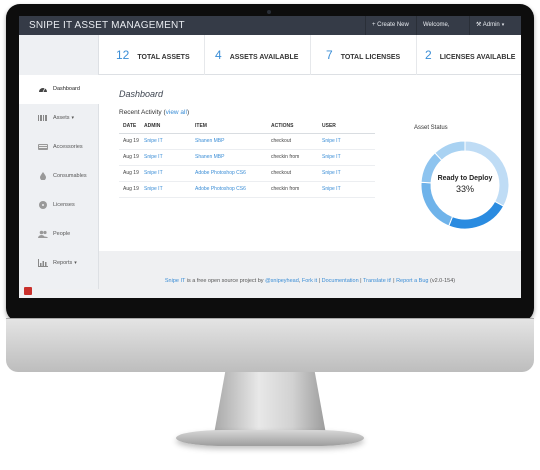 This screenshot has width=540, height=470. Describe the element at coordinates (43, 205) in the screenshot. I see `disc-icon` at that location.